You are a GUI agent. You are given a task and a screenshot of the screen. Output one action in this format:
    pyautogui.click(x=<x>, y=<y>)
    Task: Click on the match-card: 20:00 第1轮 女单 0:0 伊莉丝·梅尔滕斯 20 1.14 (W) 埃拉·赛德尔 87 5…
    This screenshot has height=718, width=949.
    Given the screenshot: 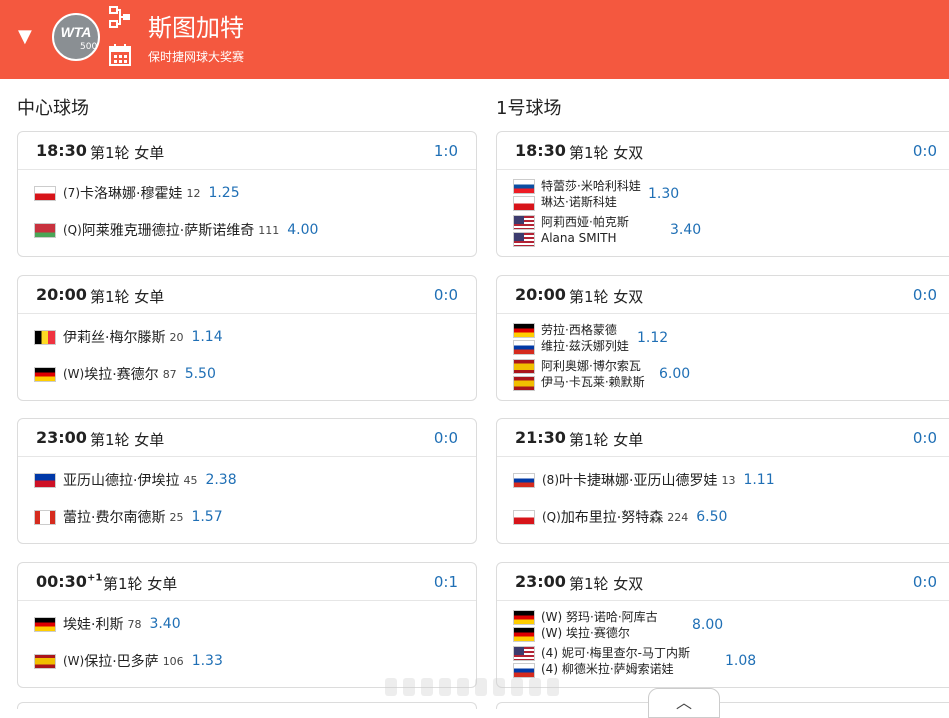 What is the action you would take?
    pyautogui.click(x=247, y=338)
    